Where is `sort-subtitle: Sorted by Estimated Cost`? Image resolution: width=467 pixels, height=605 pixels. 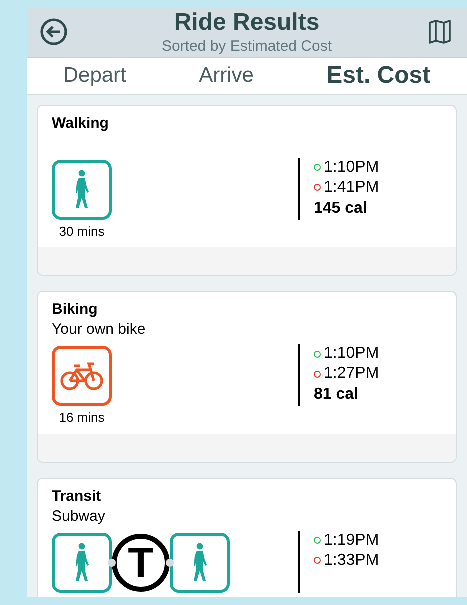 sort-subtitle: Sorted by Estimated Cost is located at coordinates (247, 47).